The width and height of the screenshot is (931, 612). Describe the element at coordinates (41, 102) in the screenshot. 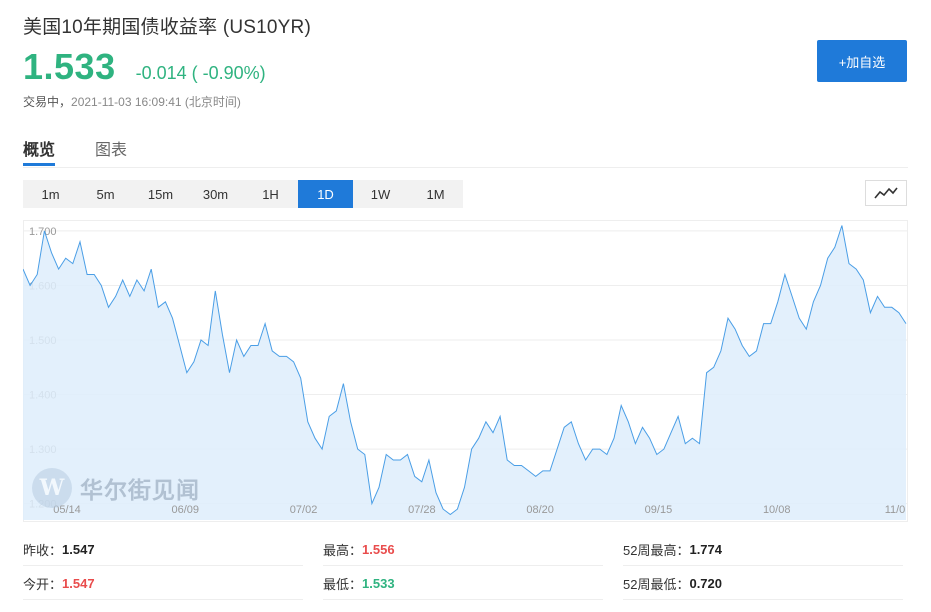

I see `trading-status: 交易中` at that location.